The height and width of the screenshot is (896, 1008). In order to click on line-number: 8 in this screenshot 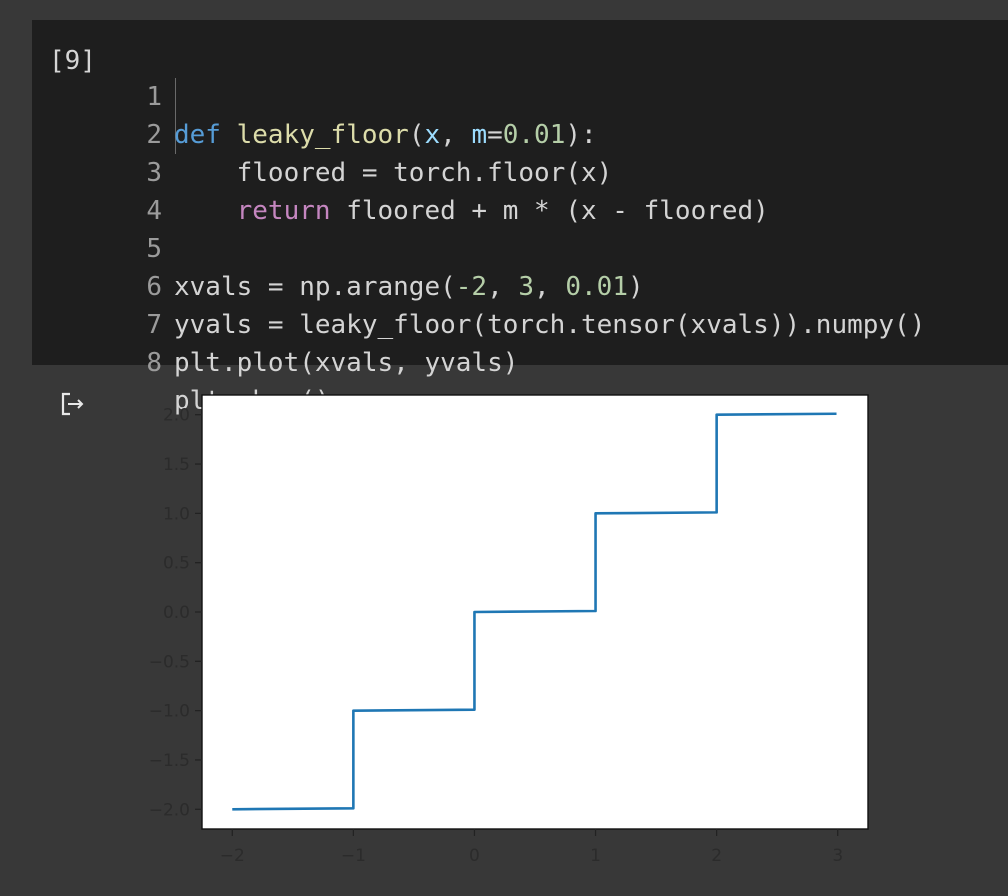, I will do `click(154, 363)`.